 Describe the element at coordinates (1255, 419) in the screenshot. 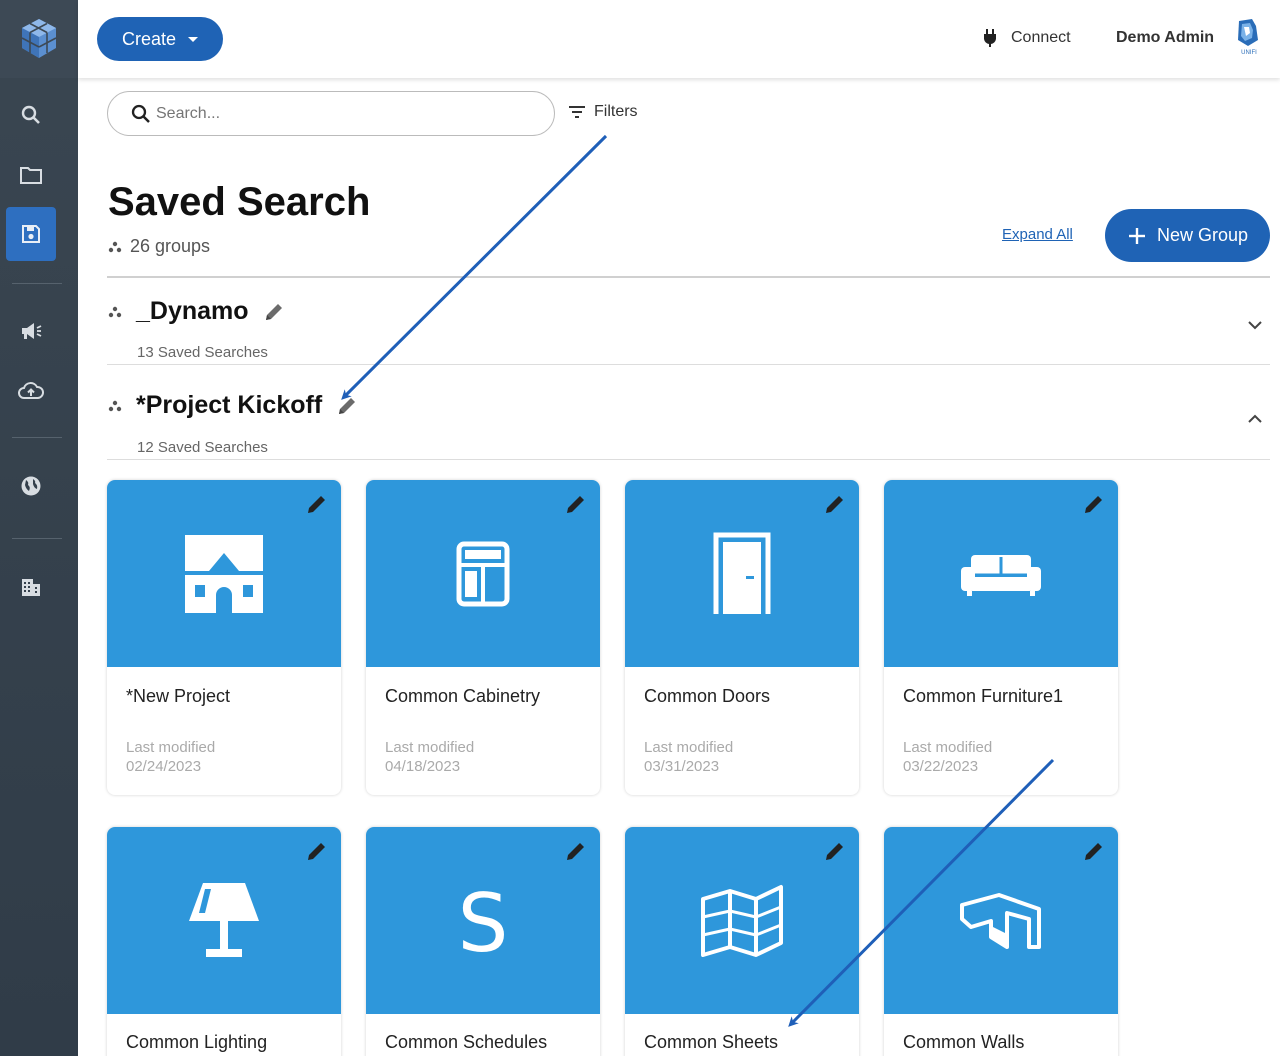

I see `chevron-up-icon` at that location.